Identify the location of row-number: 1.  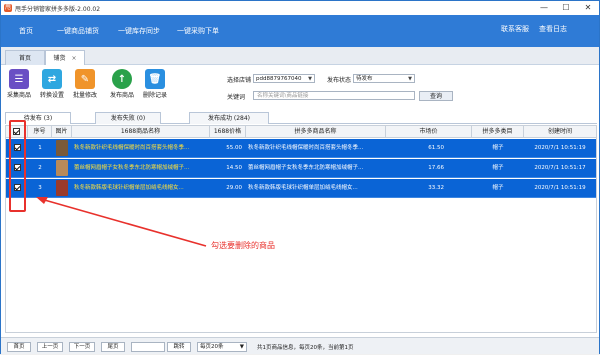
(40, 148).